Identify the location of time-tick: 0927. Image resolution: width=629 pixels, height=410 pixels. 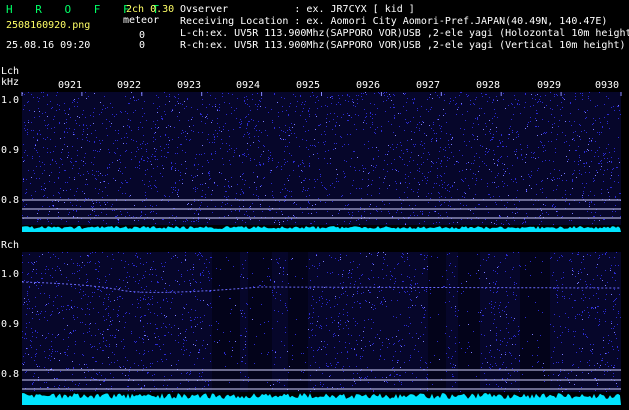
(428, 85).